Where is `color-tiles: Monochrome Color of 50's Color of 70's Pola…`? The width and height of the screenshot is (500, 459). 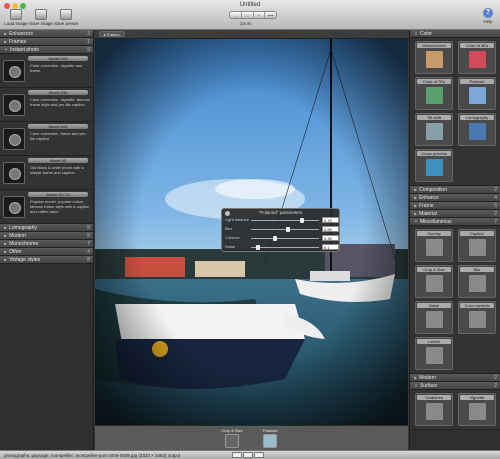
color-tiles: Monochrome Color of 50's Color of 70's Pola… is located at coordinates (455, 112).